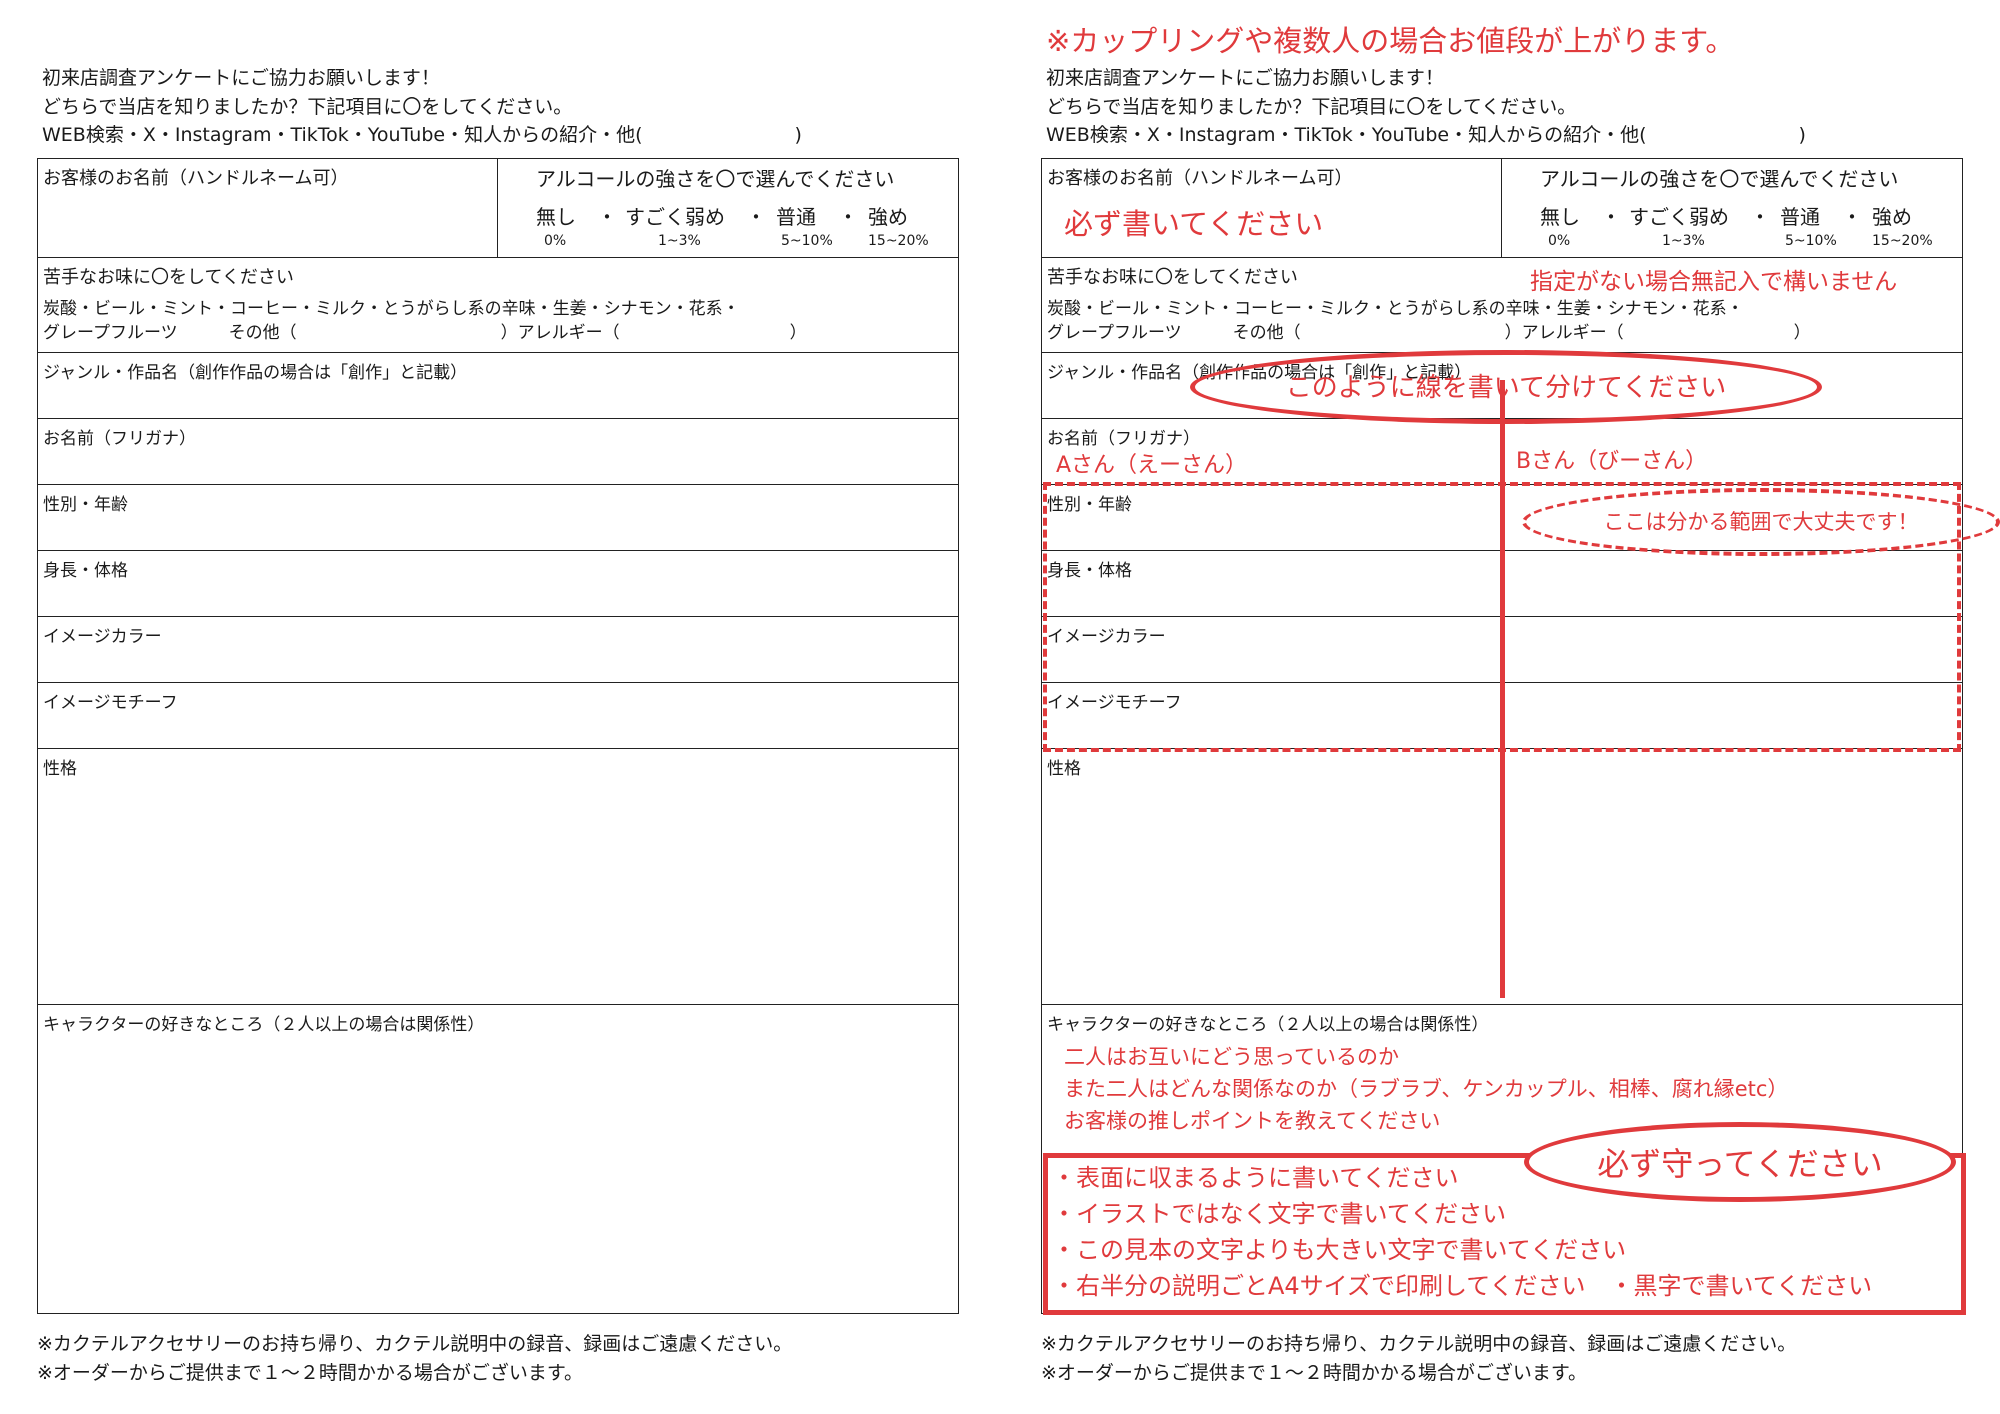 The height and width of the screenshot is (1414, 2000). I want to click on divide-note: このように線を書いて分けてください, so click(1506, 388).